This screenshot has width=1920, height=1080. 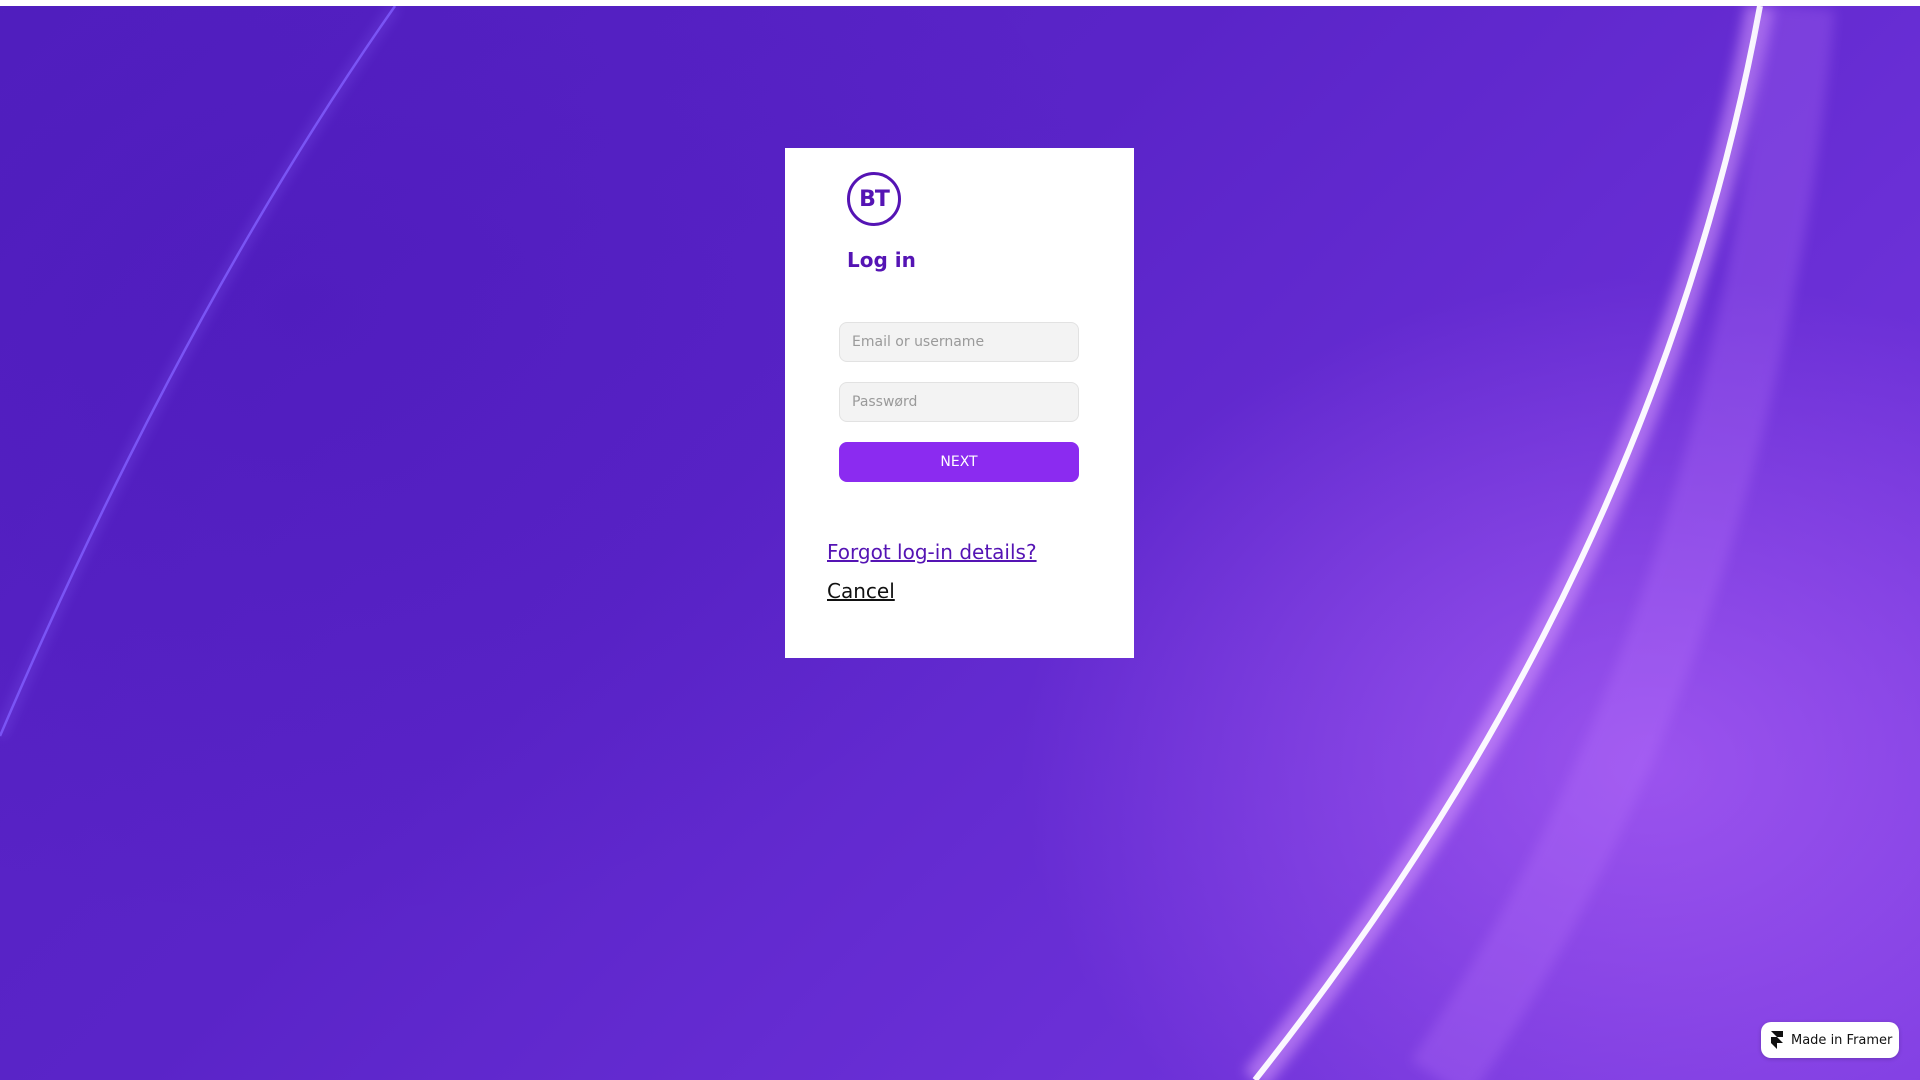 What do you see at coordinates (861, 591) in the screenshot?
I see `cancel-link: Cancel` at bounding box center [861, 591].